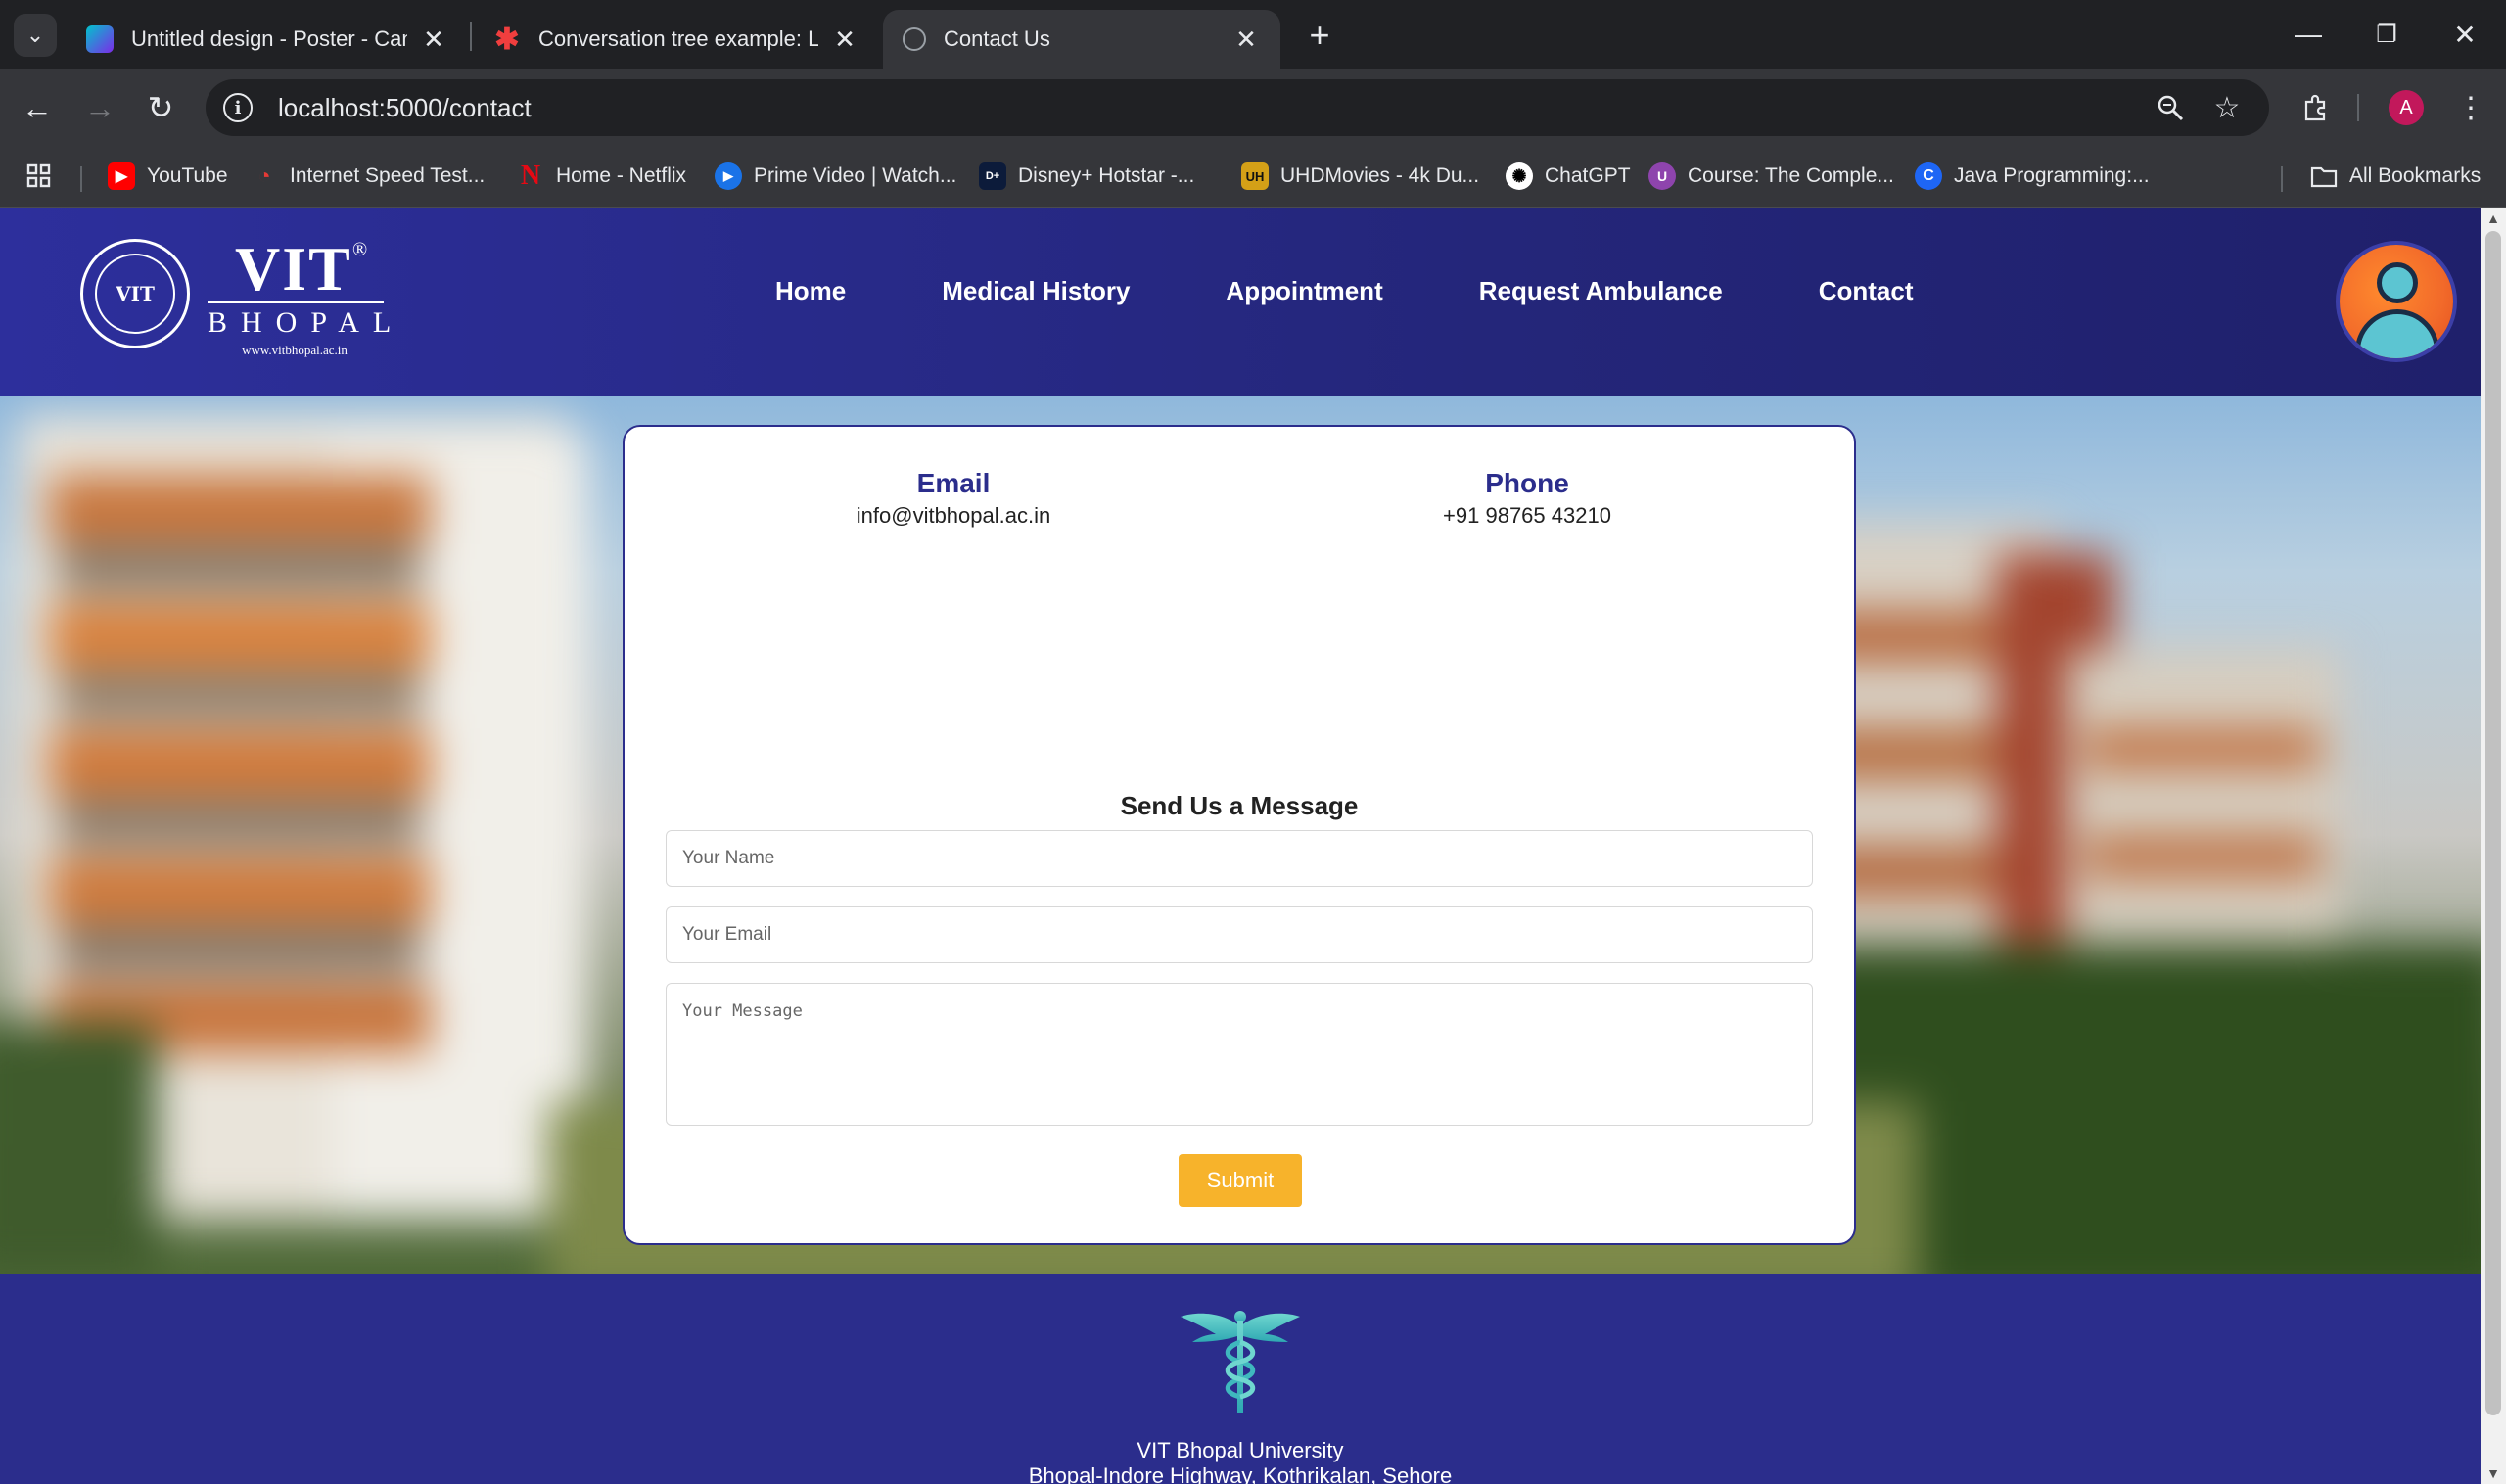 The image size is (2506, 1484). I want to click on reload-button: ↻, so click(160, 107).